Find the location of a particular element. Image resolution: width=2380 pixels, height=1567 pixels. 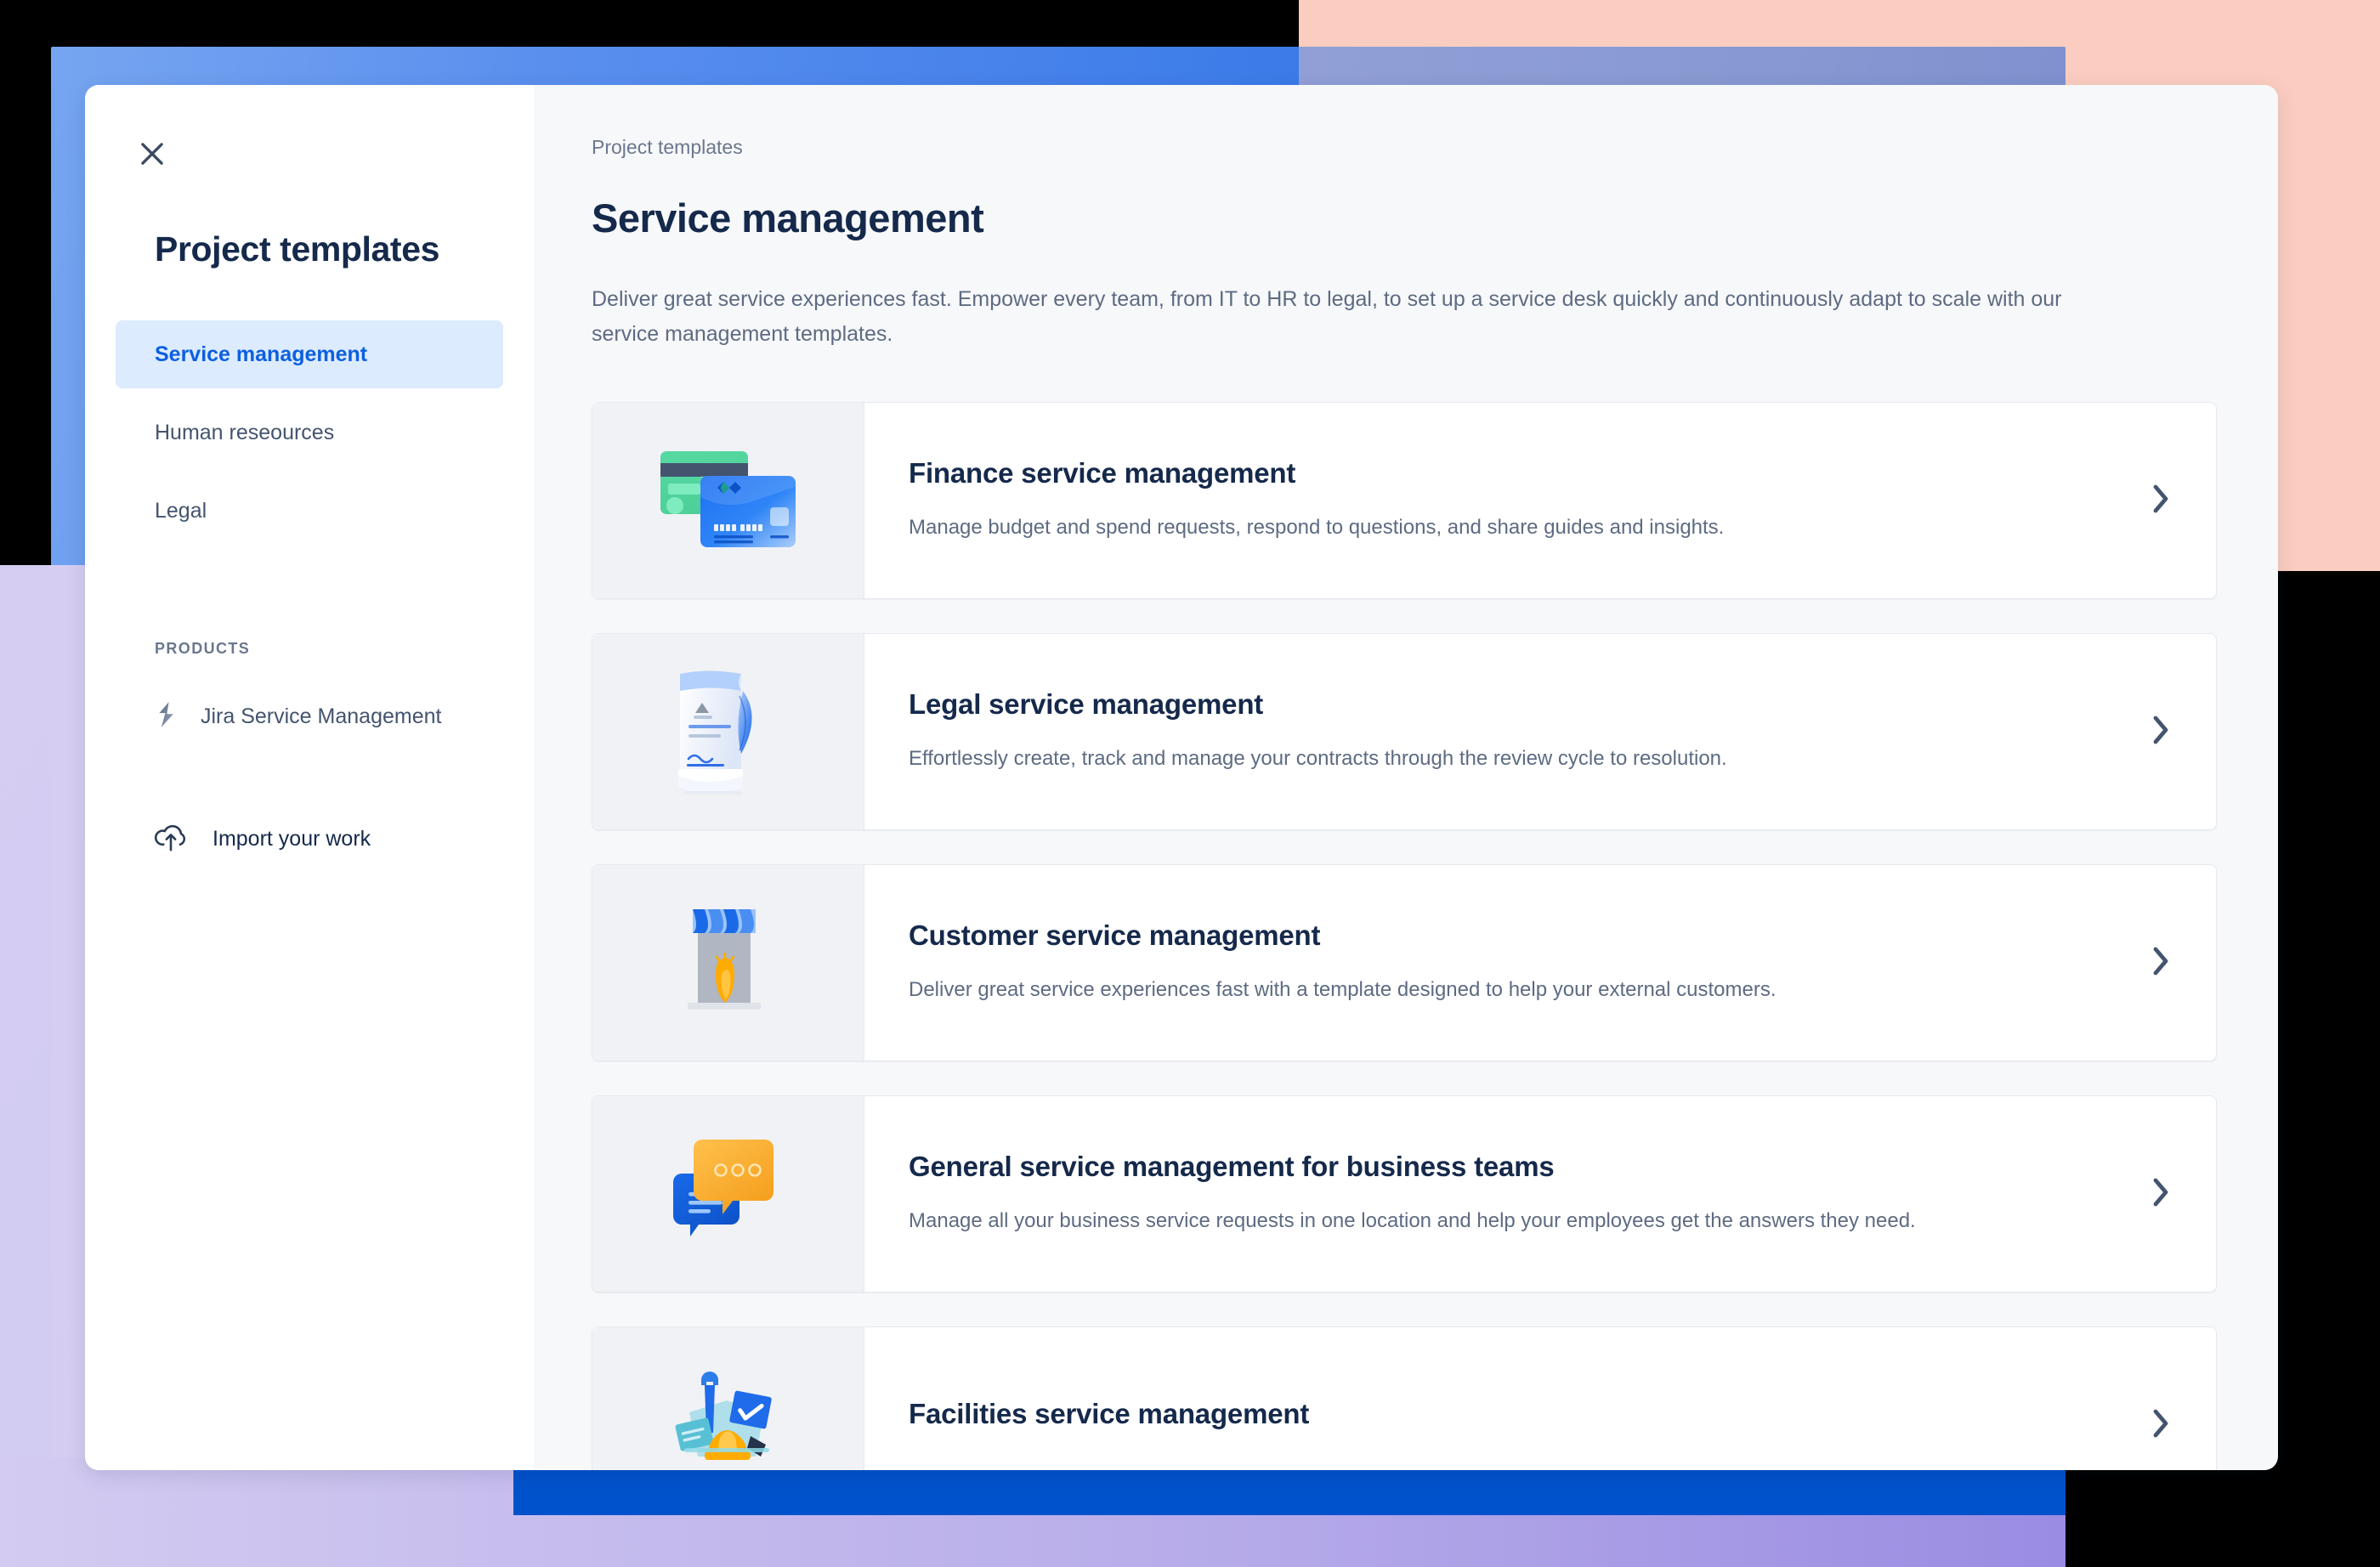

card-title: Finance service management is located at coordinates (1102, 473).